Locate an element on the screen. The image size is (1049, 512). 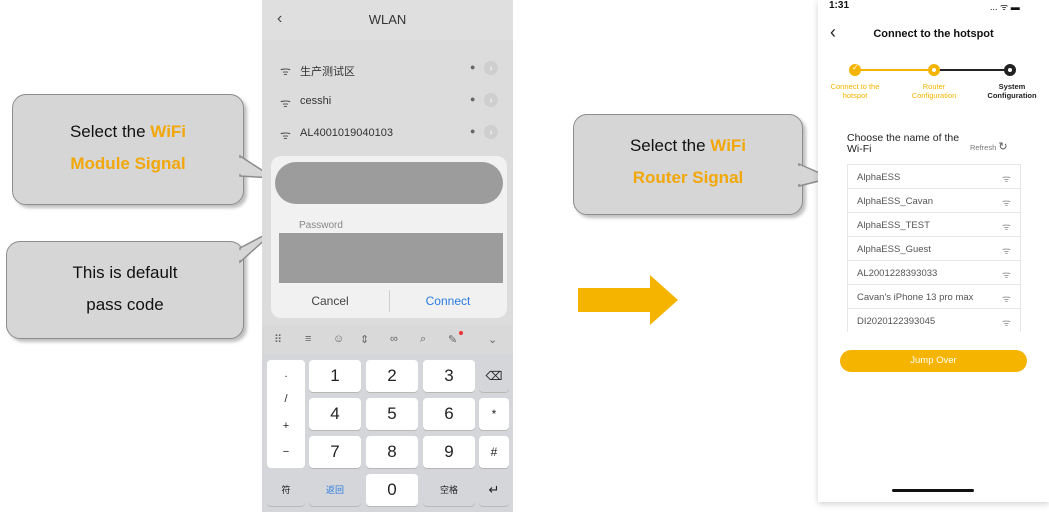
collapse-keyboard-icon: ⌄ is located at coordinates (492, 339).